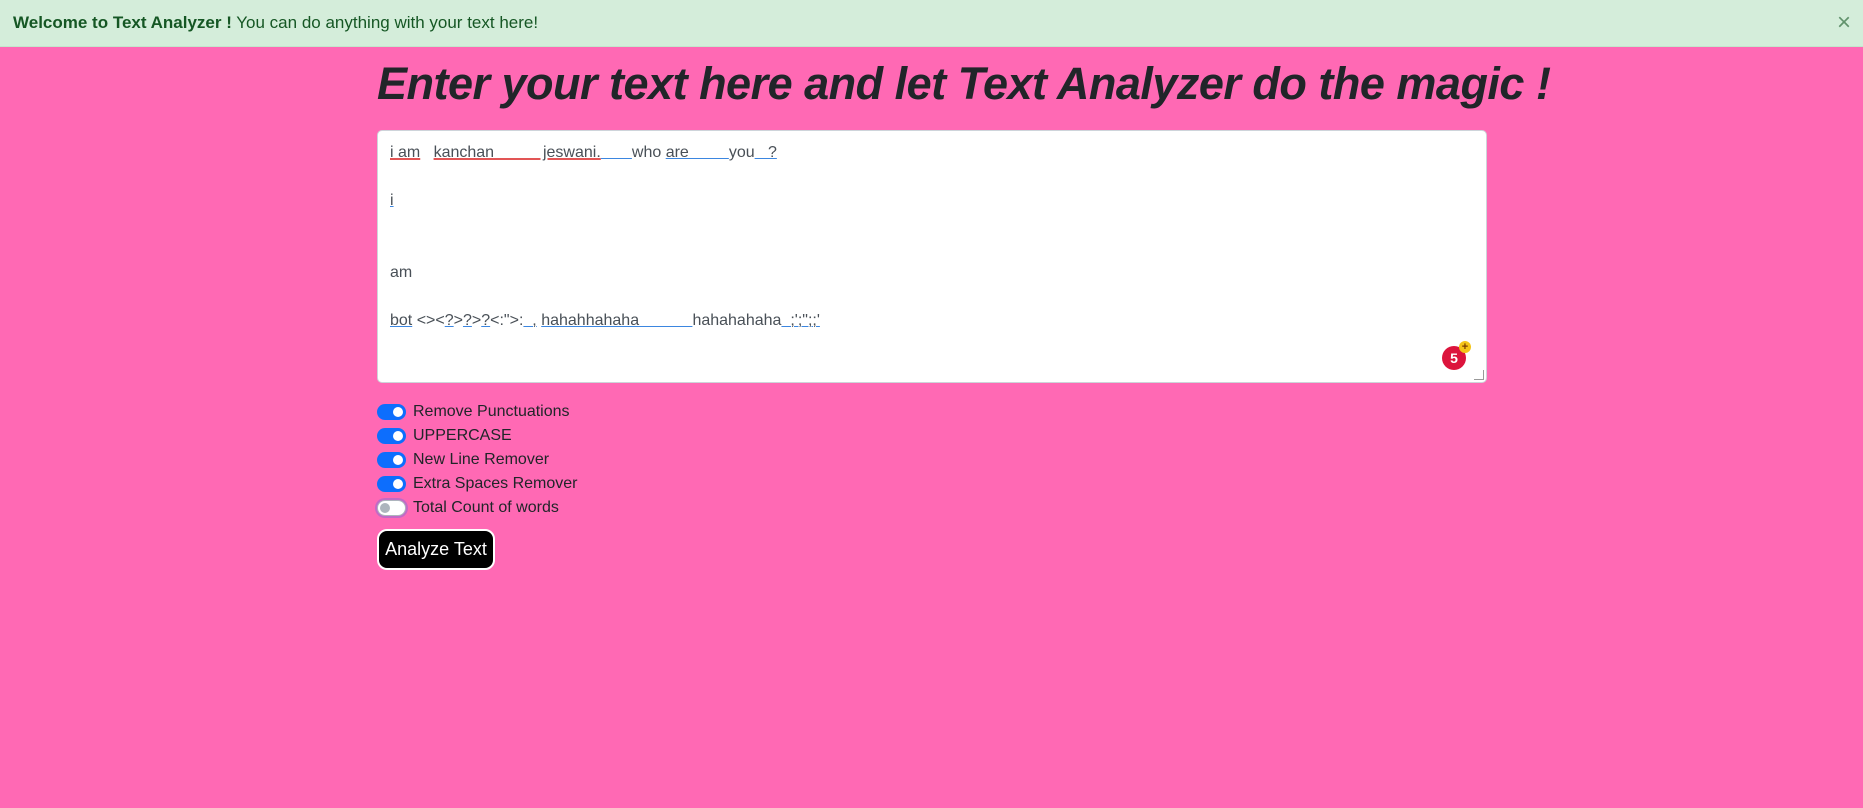 This screenshot has height=808, width=1863. Describe the element at coordinates (648, 152) in the screenshot. I see `text-fragment: who` at that location.